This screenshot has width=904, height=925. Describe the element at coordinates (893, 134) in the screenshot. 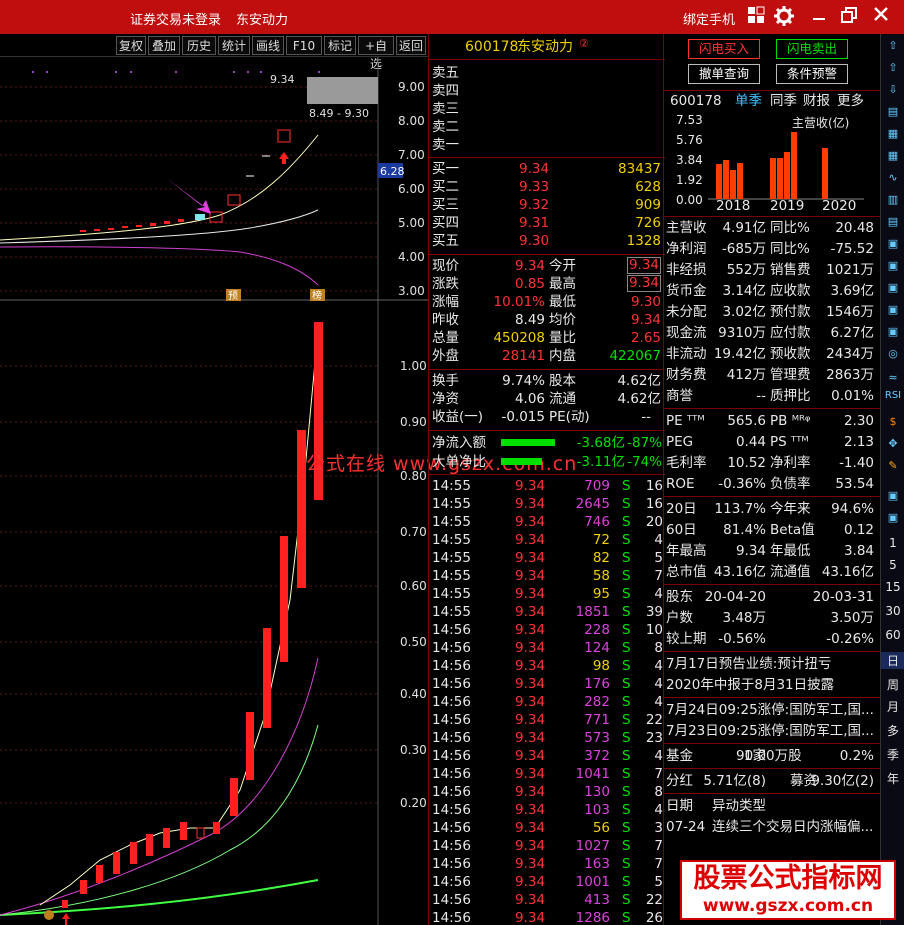

I see `table-icon: ▦` at that location.